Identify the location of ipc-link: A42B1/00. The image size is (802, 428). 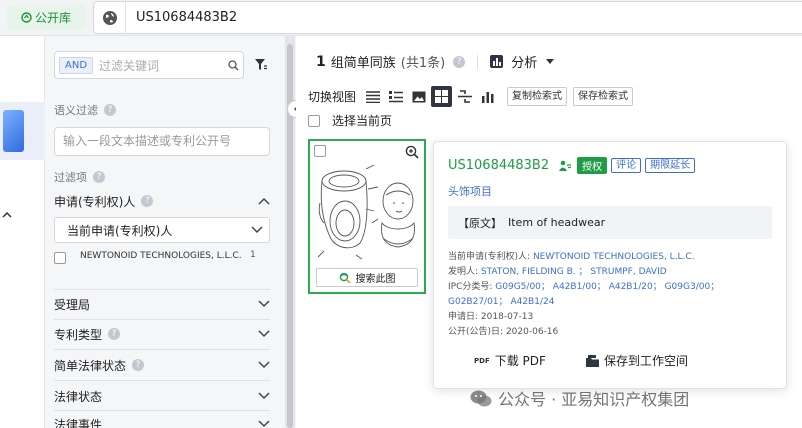
(575, 287).